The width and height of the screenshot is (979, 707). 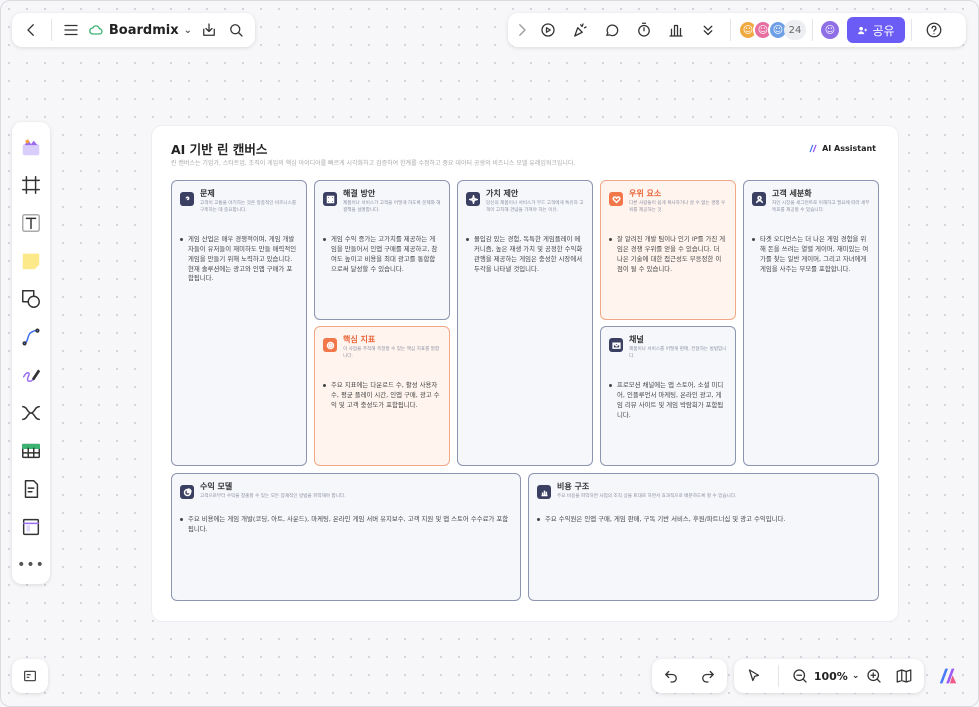 What do you see at coordinates (31, 565) in the screenshot?
I see `more-icon: •••` at bounding box center [31, 565].